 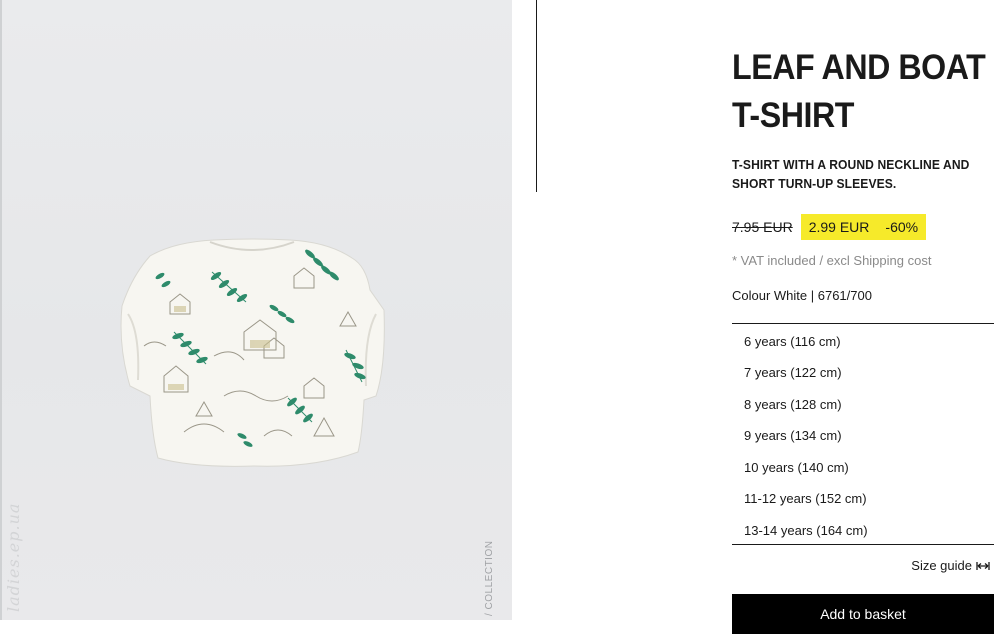 I want to click on sale-price-badge: 2.99 EUR -60%, so click(x=863, y=227).